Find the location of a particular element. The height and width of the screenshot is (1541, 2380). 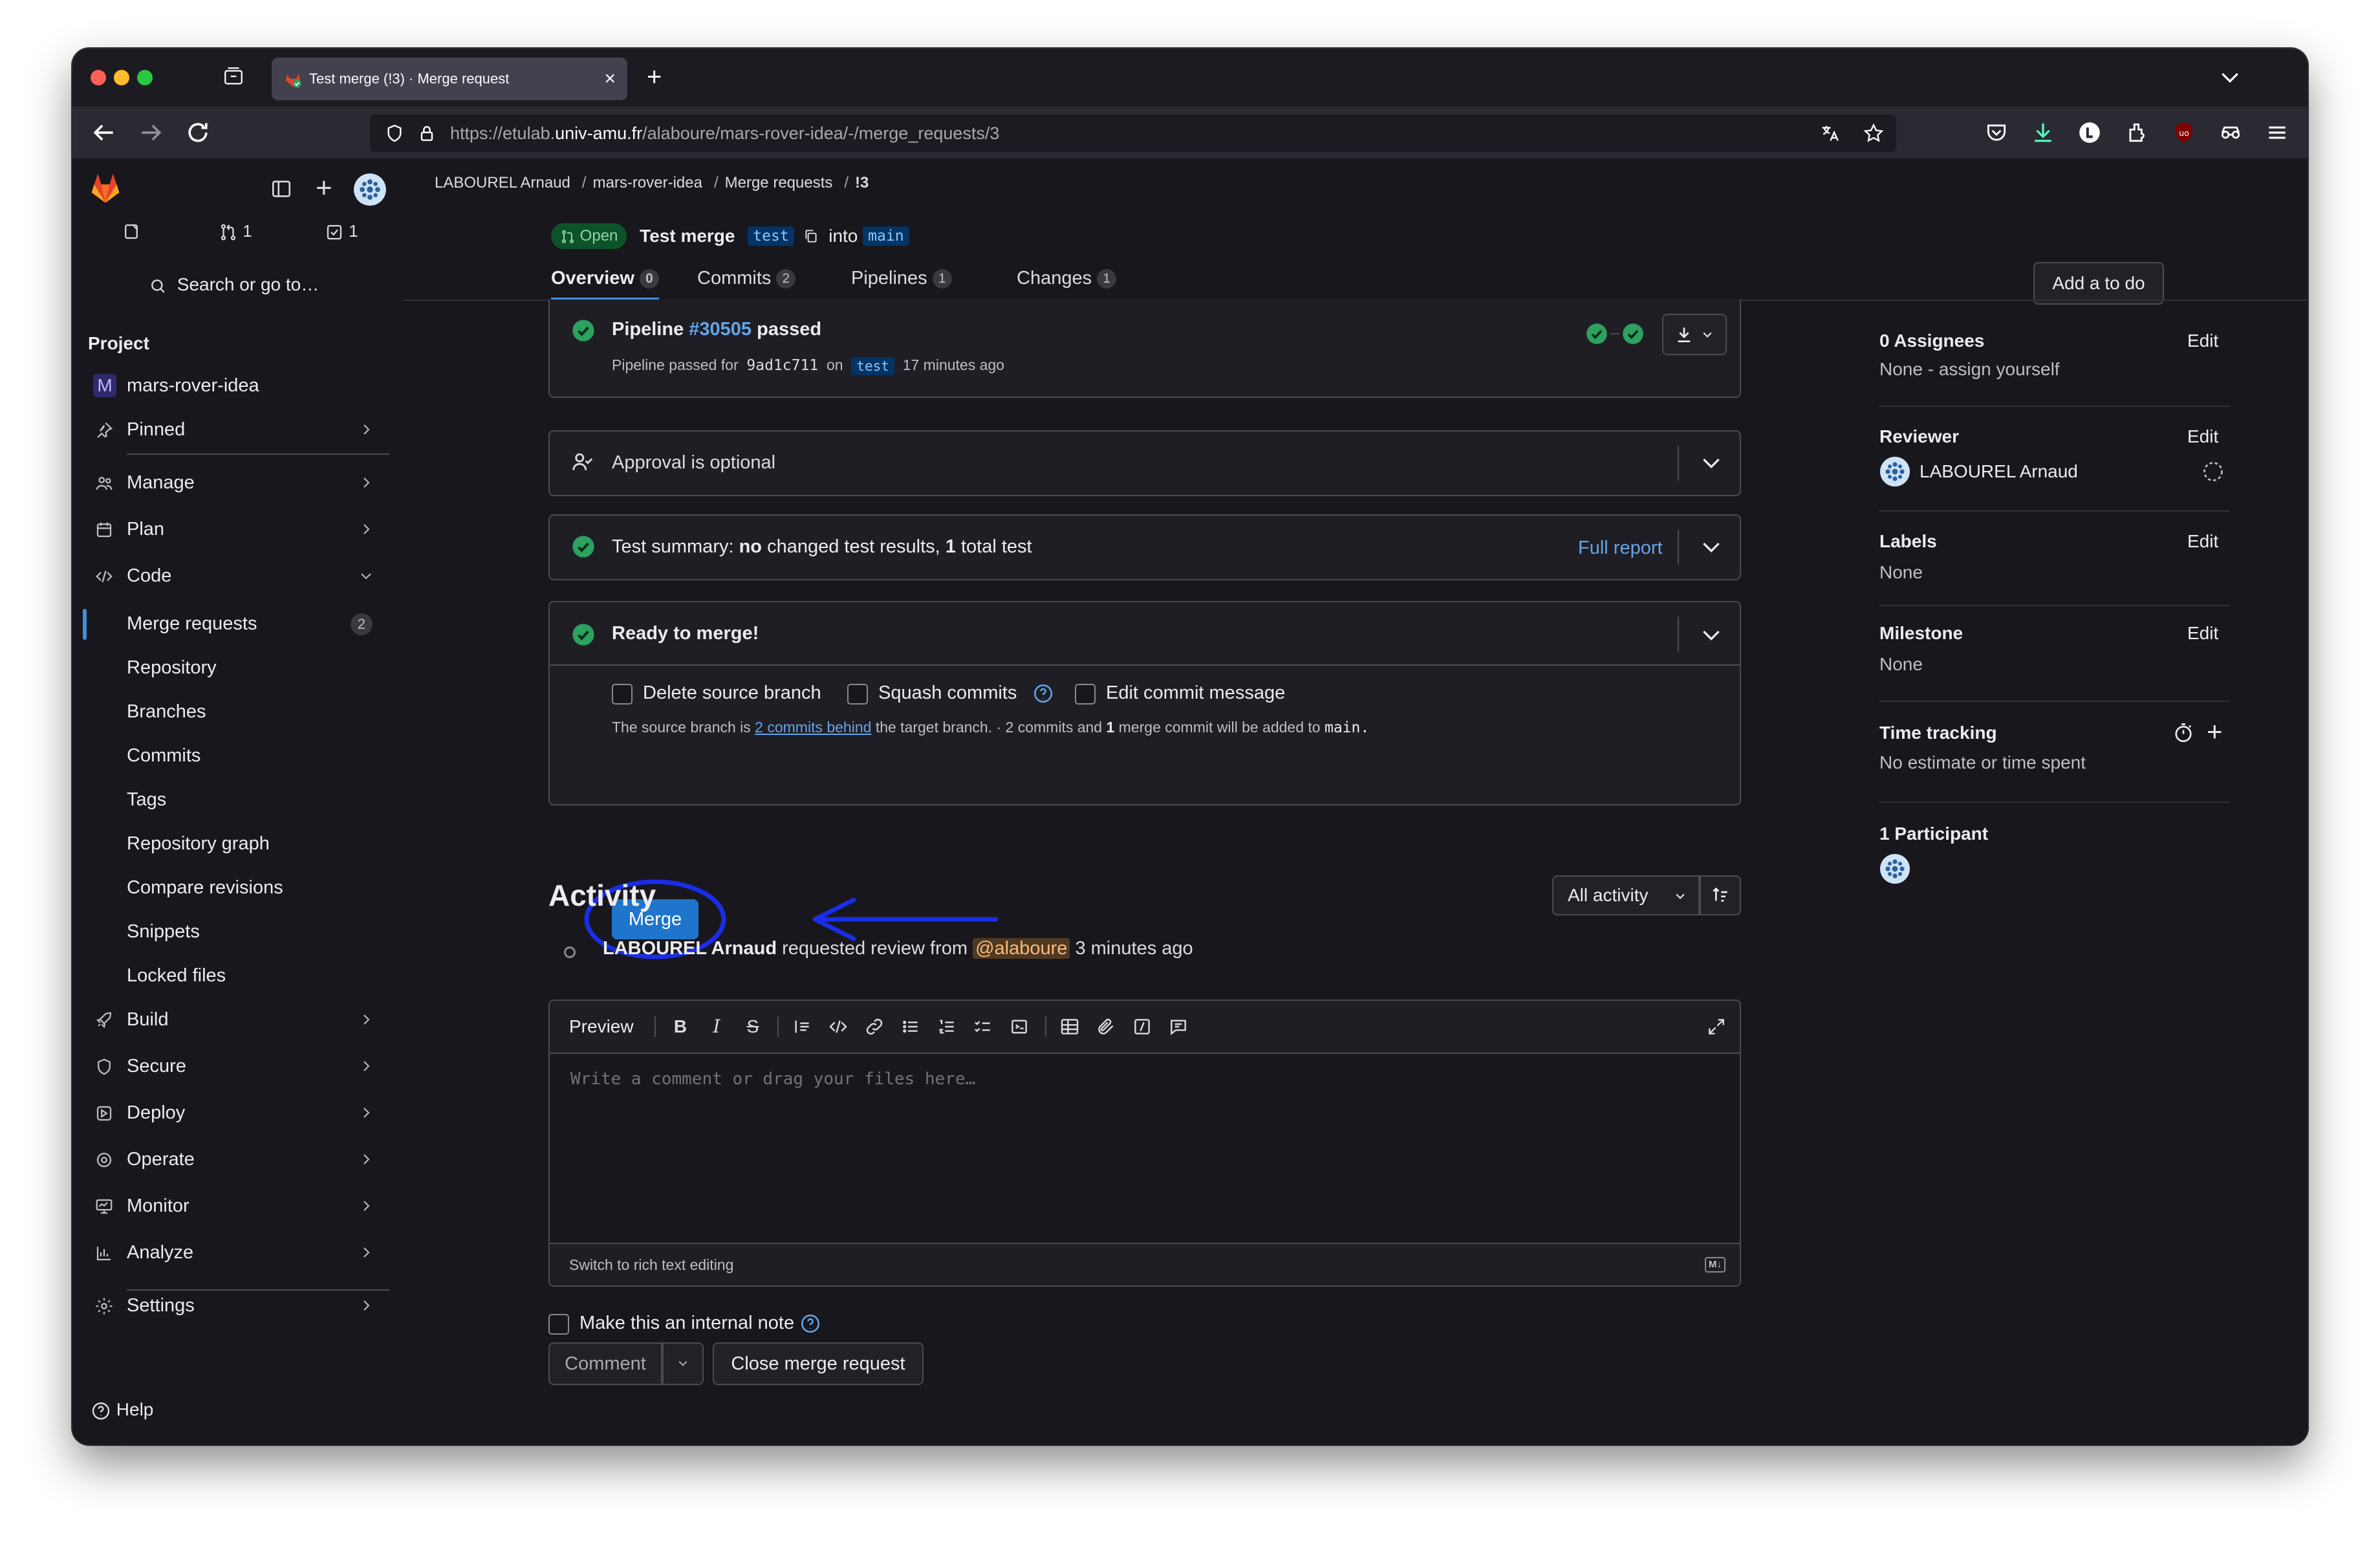

delete-source-branch-label: Delete source branch is located at coordinates (732, 693).